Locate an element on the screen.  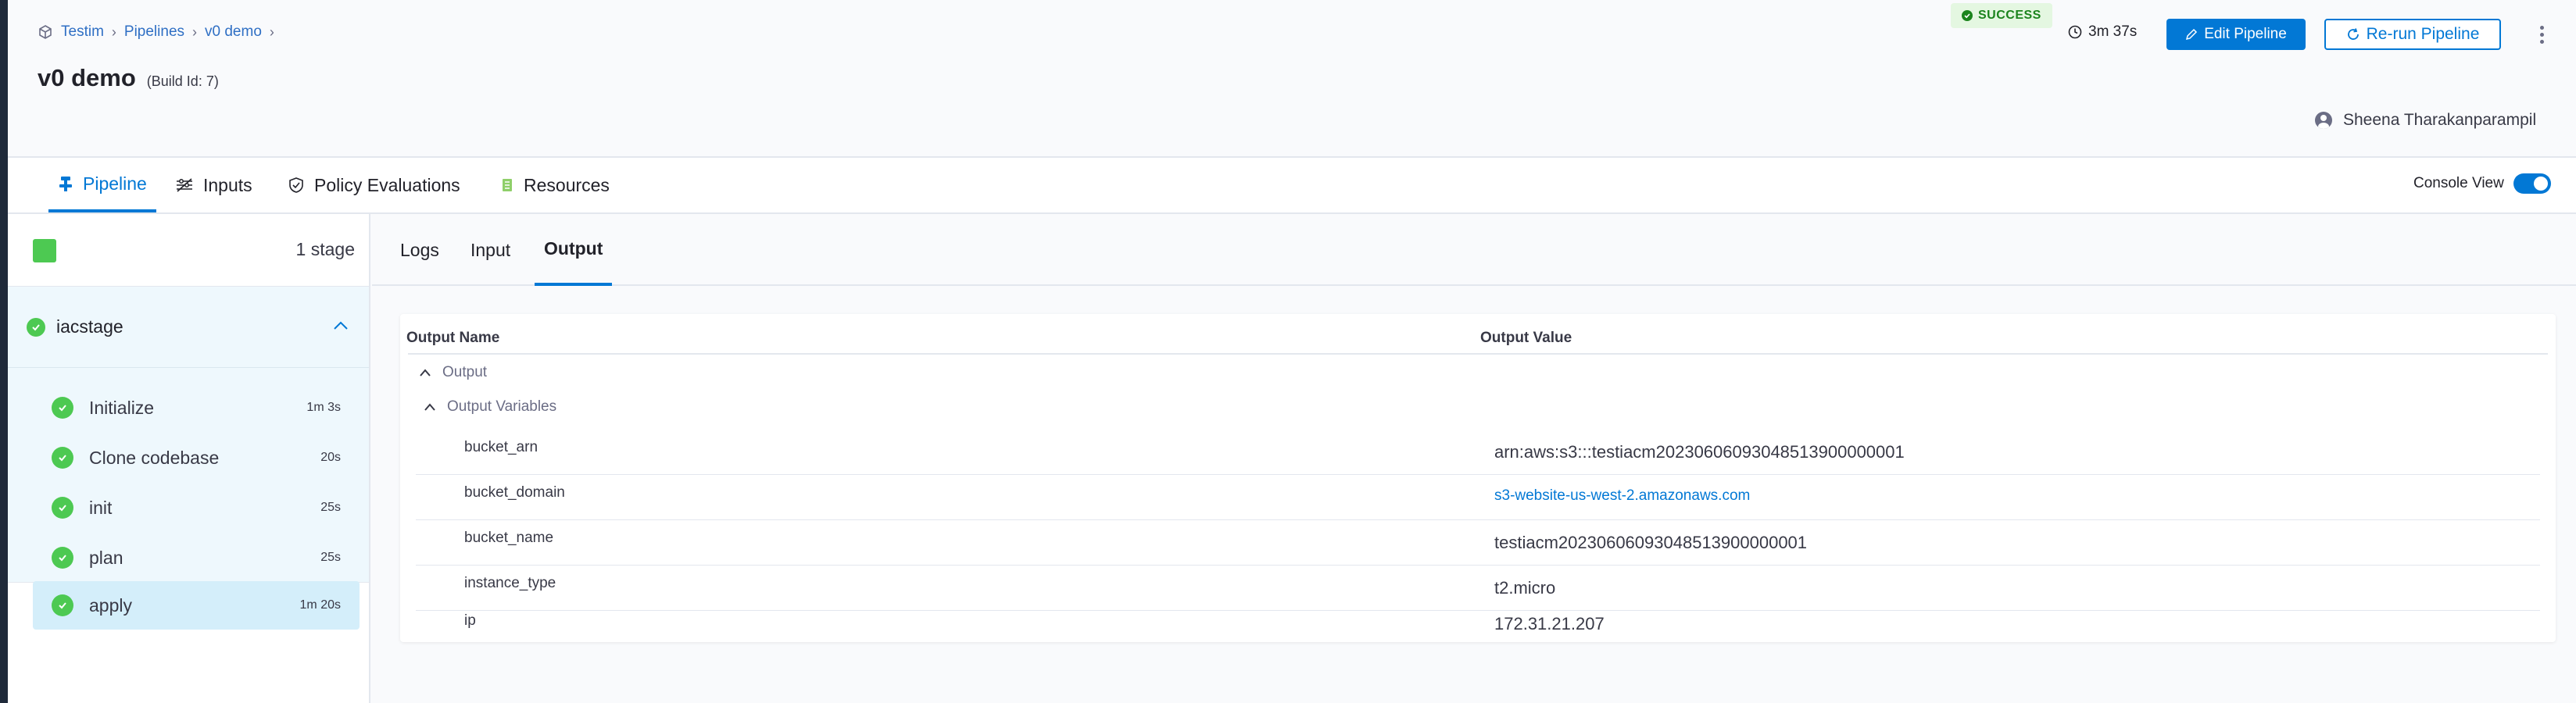
tab-inputs-label: Inputs is located at coordinates (227, 184).